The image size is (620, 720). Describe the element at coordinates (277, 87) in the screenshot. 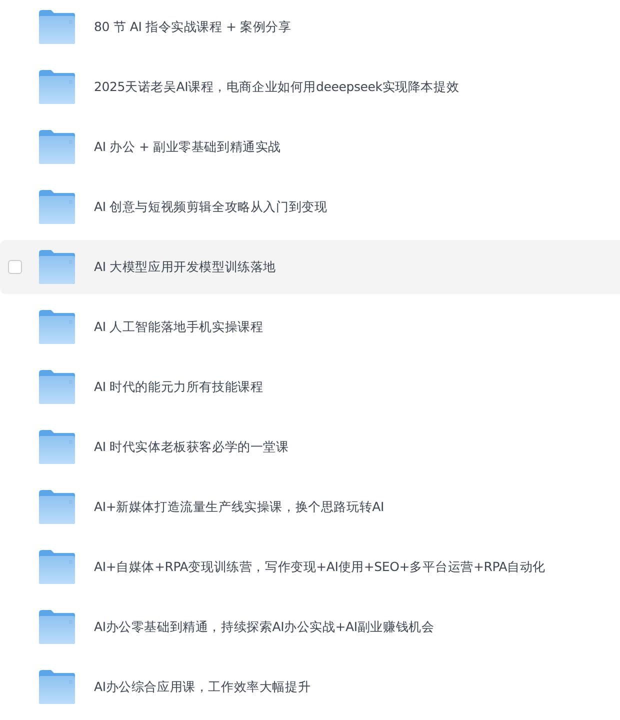

I see `folder-name: 2025天诺老吴AI课程，电商企业如何用deeepseek实现降本提效` at that location.